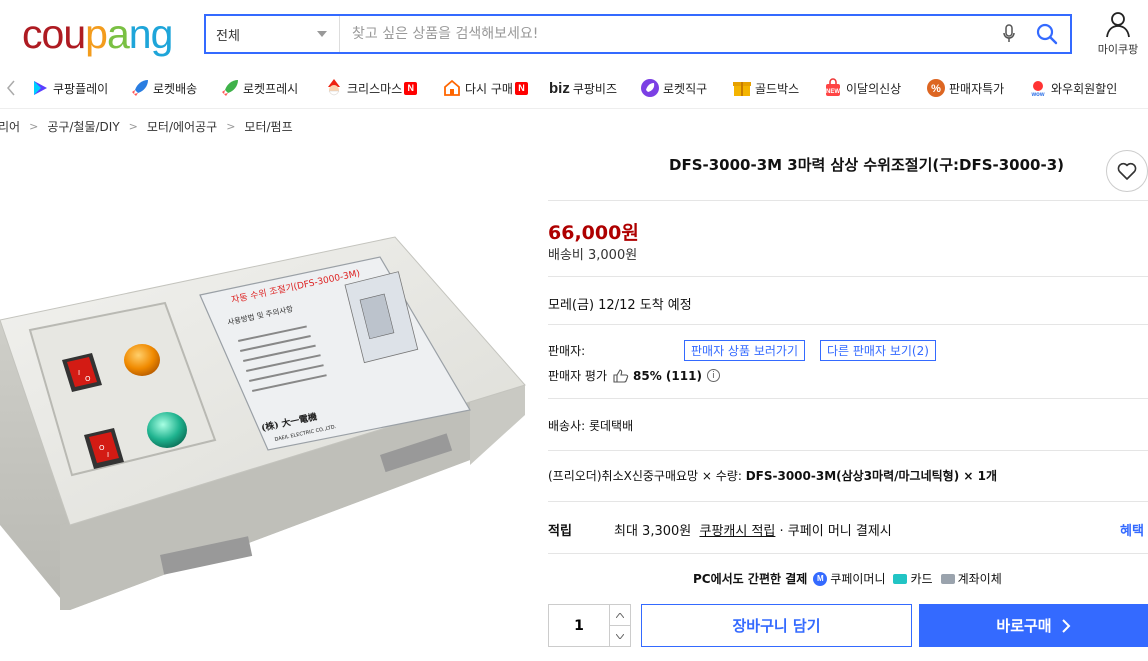 Image resolution: width=1148 pixels, height=661 pixels. I want to click on add-to-cart-button: 장바구니 담기, so click(776, 625).